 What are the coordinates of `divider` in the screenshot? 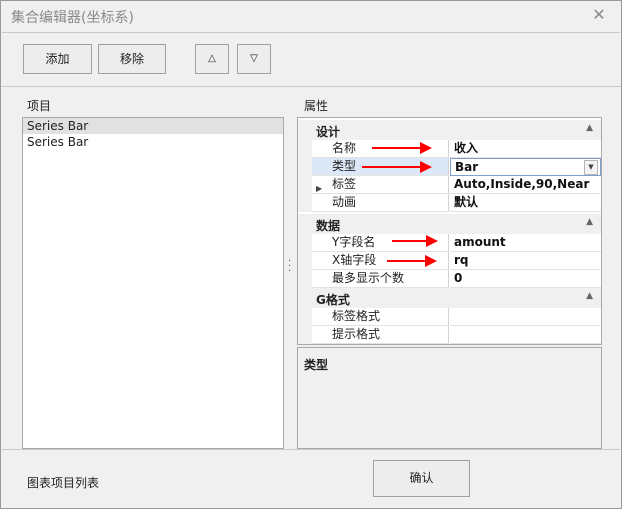 It's located at (311, 449).